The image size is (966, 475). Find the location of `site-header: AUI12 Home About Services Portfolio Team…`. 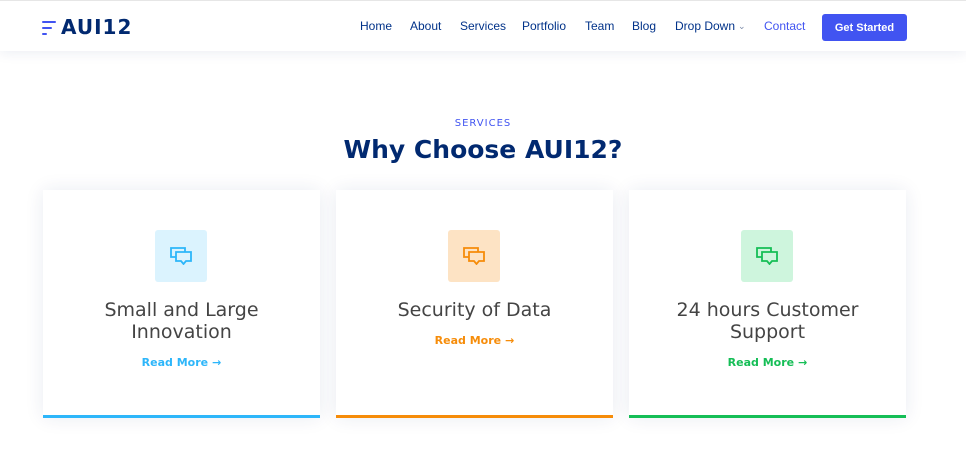

site-header: AUI12 Home About Services Portfolio Team… is located at coordinates (483, 25).